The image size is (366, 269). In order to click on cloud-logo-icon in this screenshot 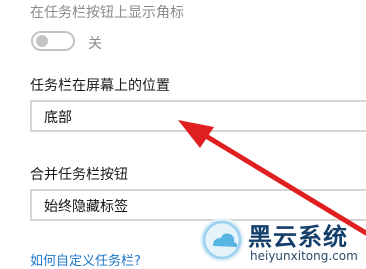, I will do `click(222, 240)`.